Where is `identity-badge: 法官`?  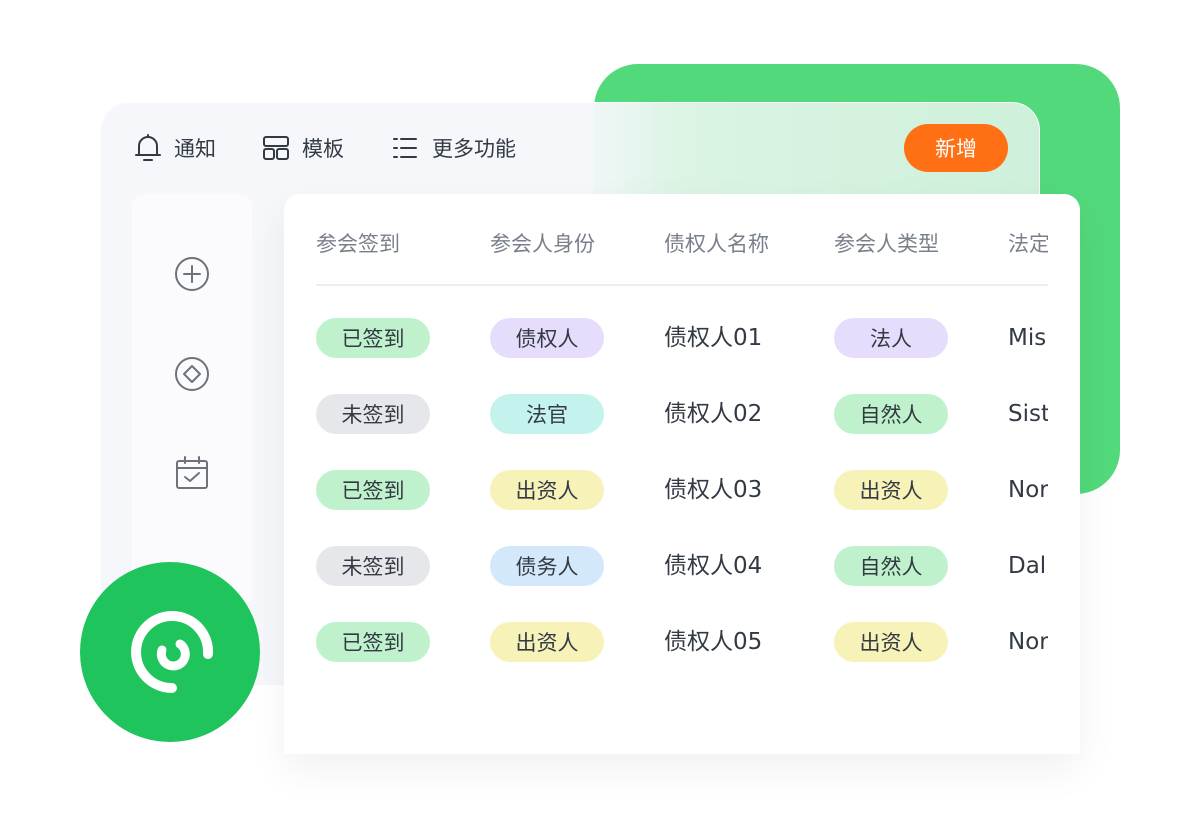
identity-badge: 法官 is located at coordinates (547, 414).